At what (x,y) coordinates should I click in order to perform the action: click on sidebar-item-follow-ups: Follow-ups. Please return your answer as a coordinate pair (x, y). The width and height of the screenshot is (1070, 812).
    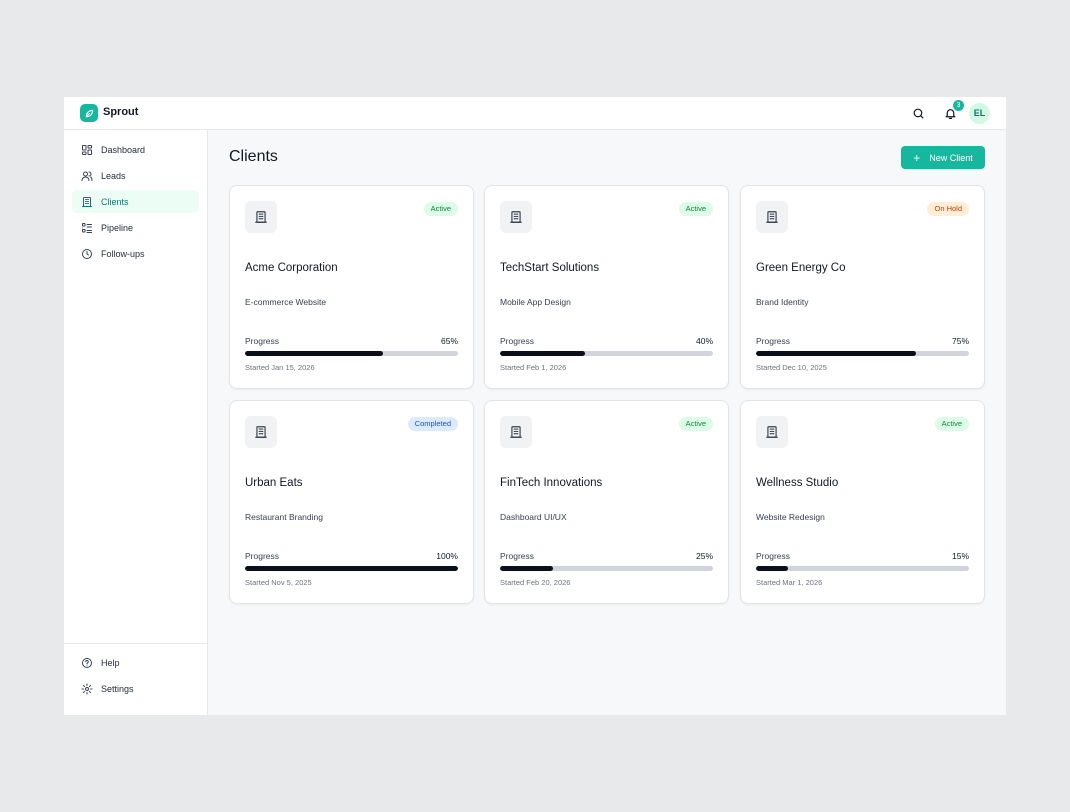
    Looking at the image, I should click on (135, 253).